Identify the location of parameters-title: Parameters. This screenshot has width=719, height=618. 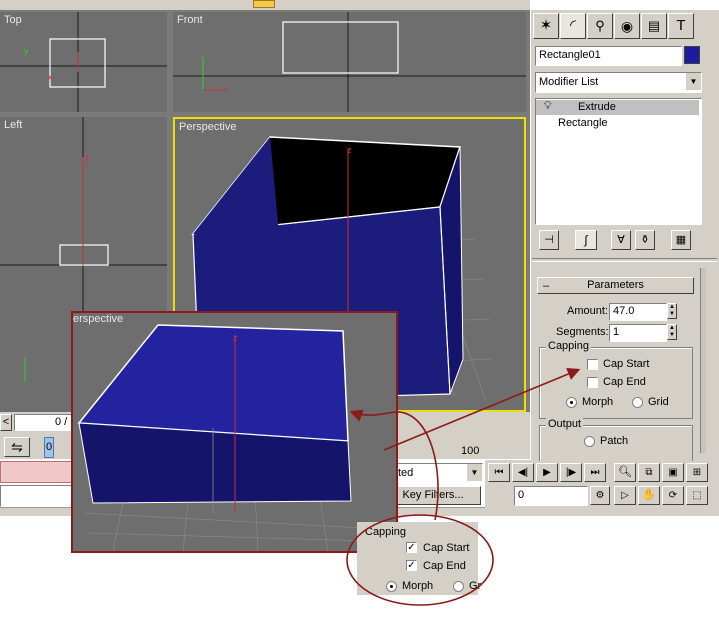
(615, 285).